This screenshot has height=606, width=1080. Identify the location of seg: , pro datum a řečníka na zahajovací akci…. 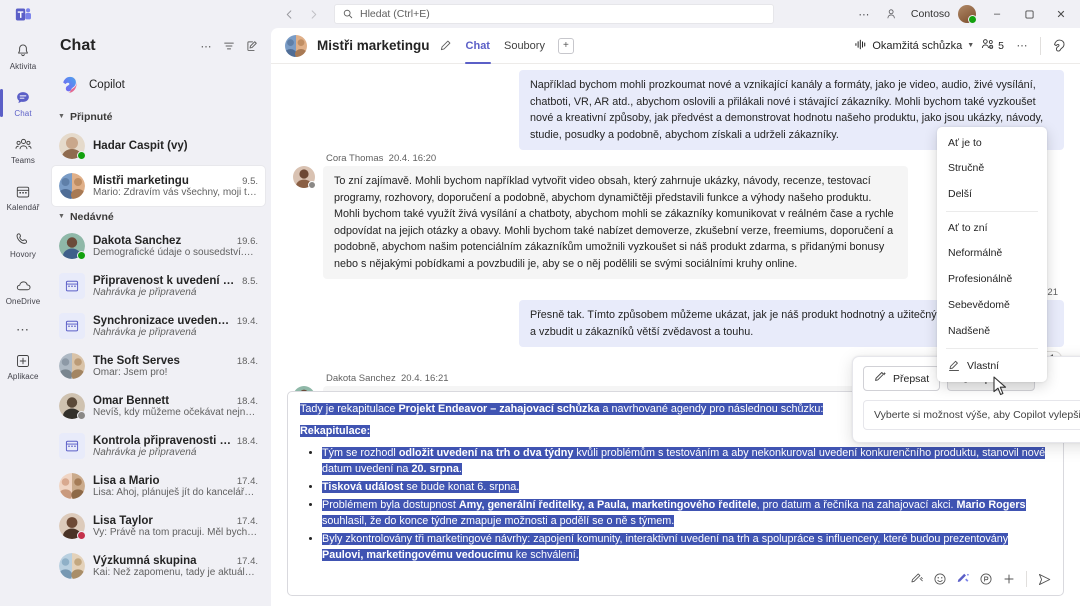
(856, 505).